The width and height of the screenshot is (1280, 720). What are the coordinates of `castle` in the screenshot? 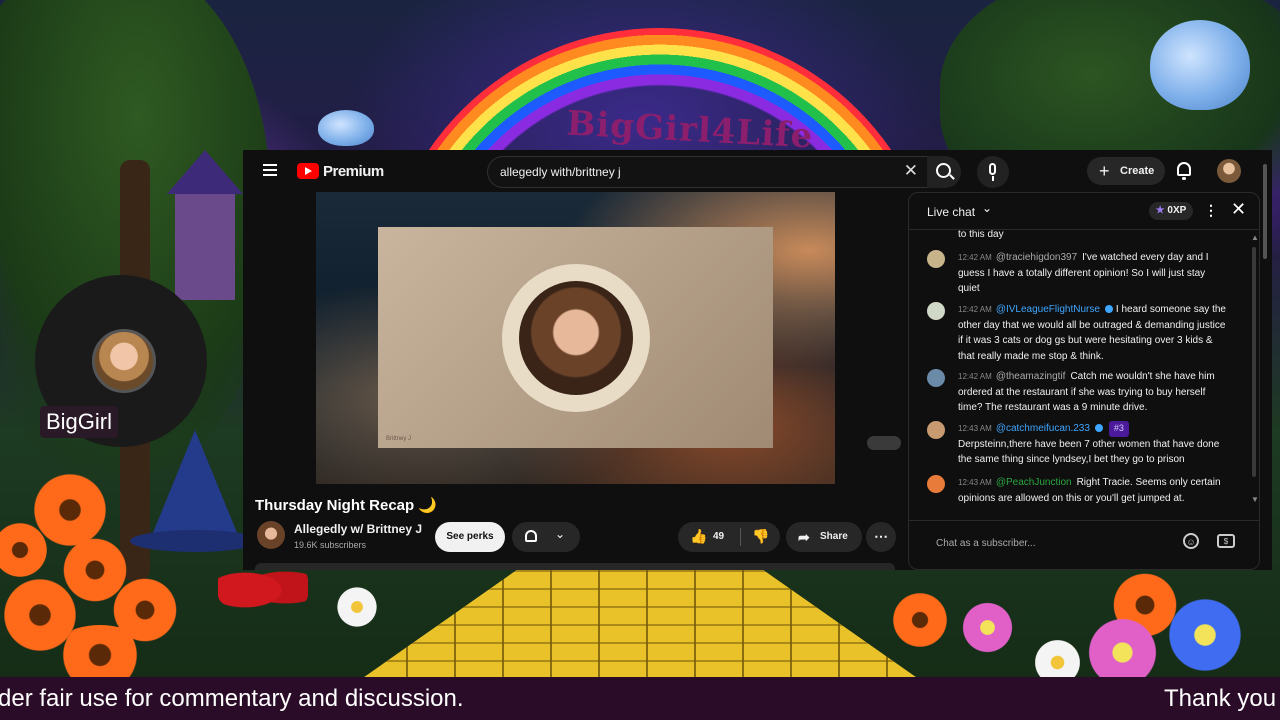 It's located at (205, 225).